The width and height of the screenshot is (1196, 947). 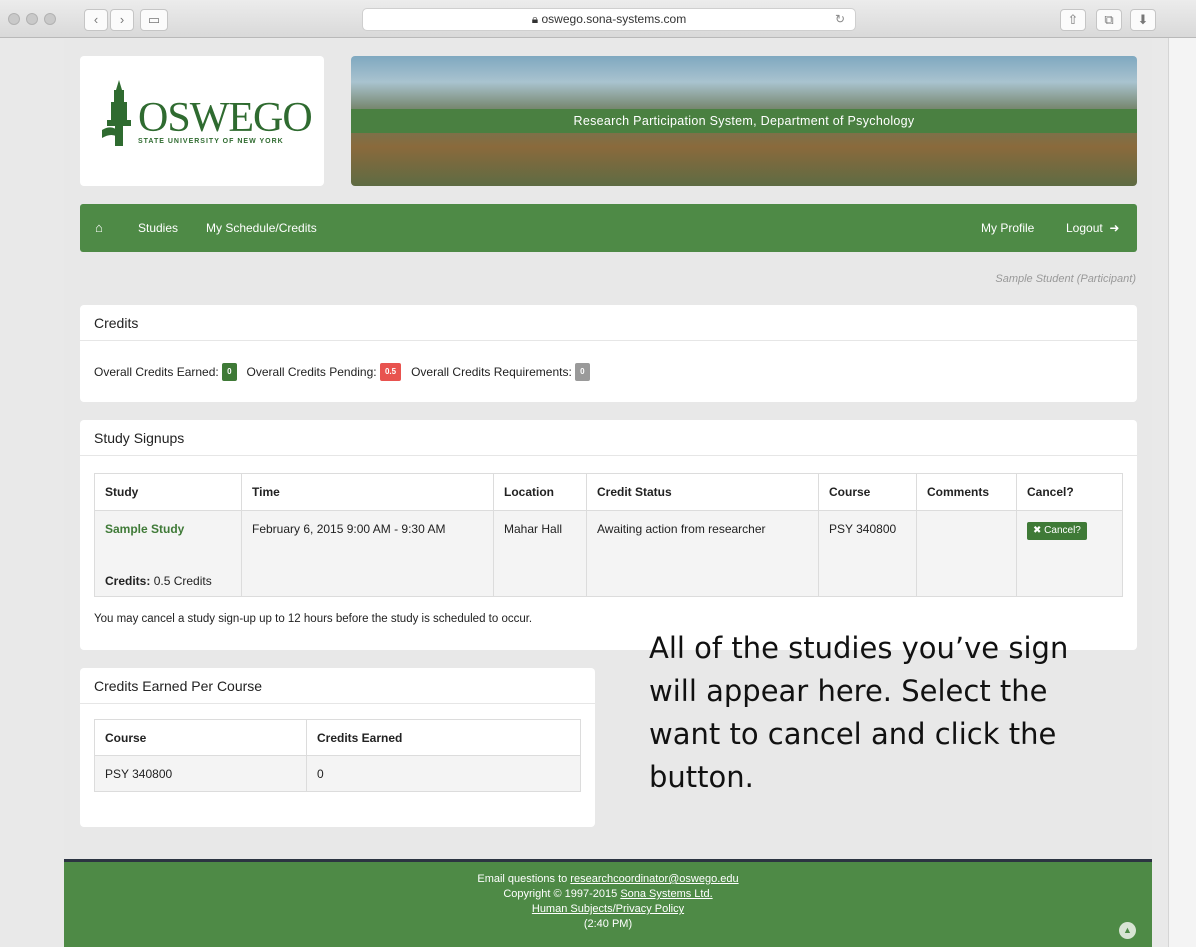 What do you see at coordinates (540, 553) in the screenshot?
I see `location-cell: Mahar Hall` at bounding box center [540, 553].